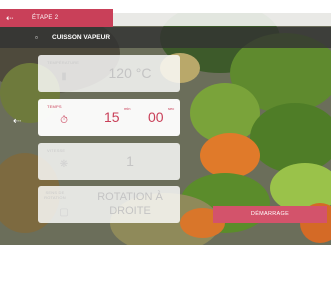 Image resolution: width=331 pixels, height=294 pixels. I want to click on speed-fan-icon: ❋, so click(64, 164).